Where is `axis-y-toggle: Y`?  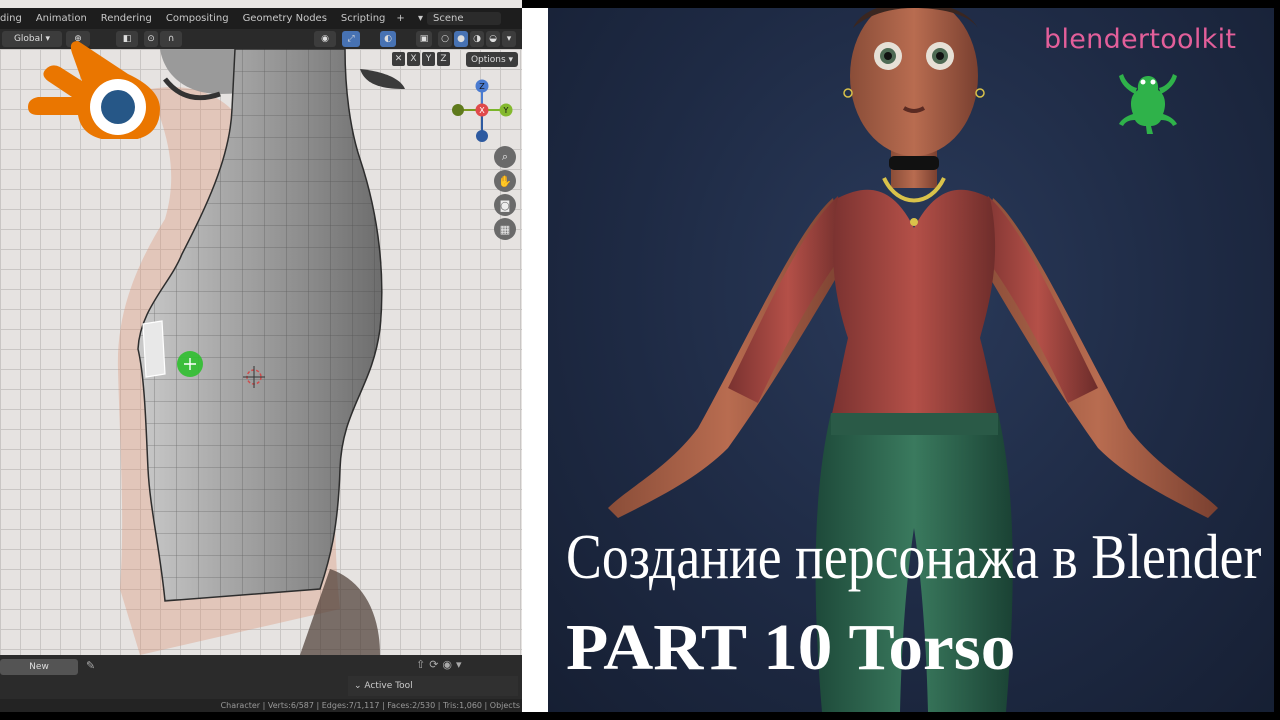
axis-y-toggle: Y is located at coordinates (428, 59).